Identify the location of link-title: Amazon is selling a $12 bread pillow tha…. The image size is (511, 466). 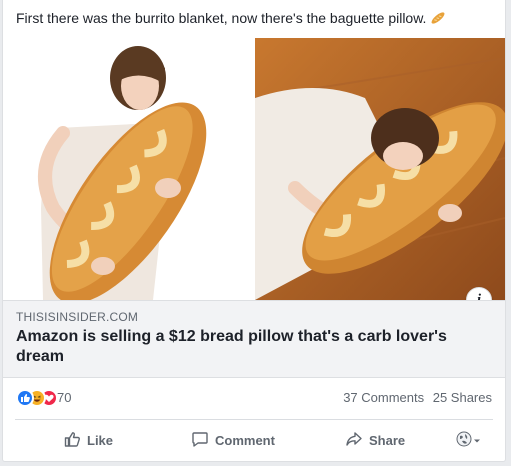
(251, 347).